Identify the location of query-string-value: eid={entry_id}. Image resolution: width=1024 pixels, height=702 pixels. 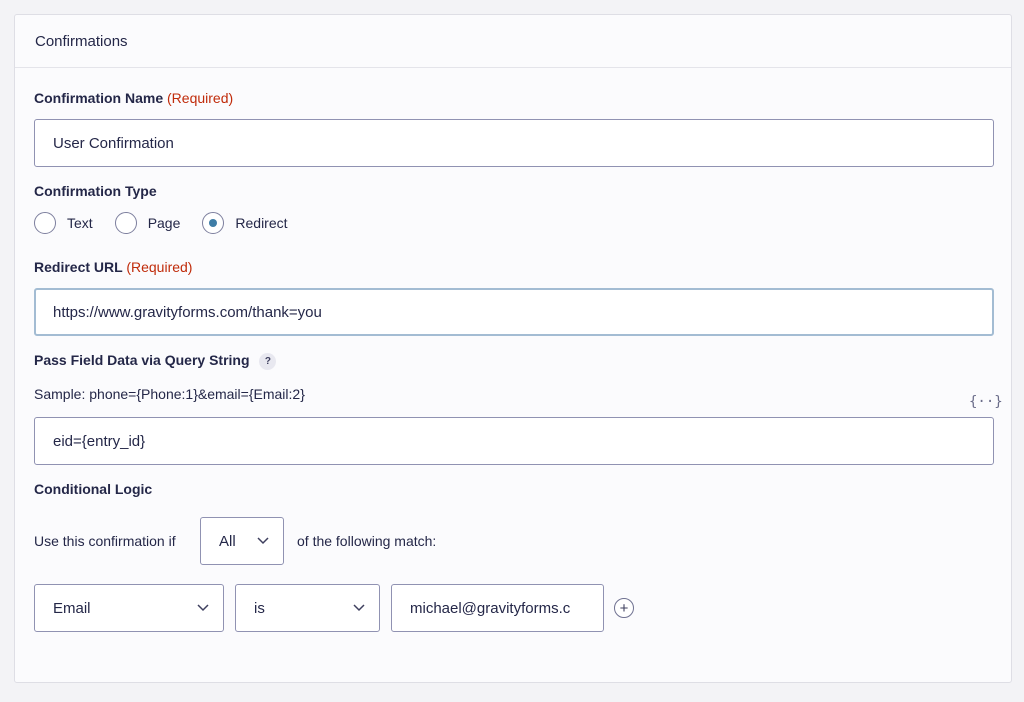
(99, 441).